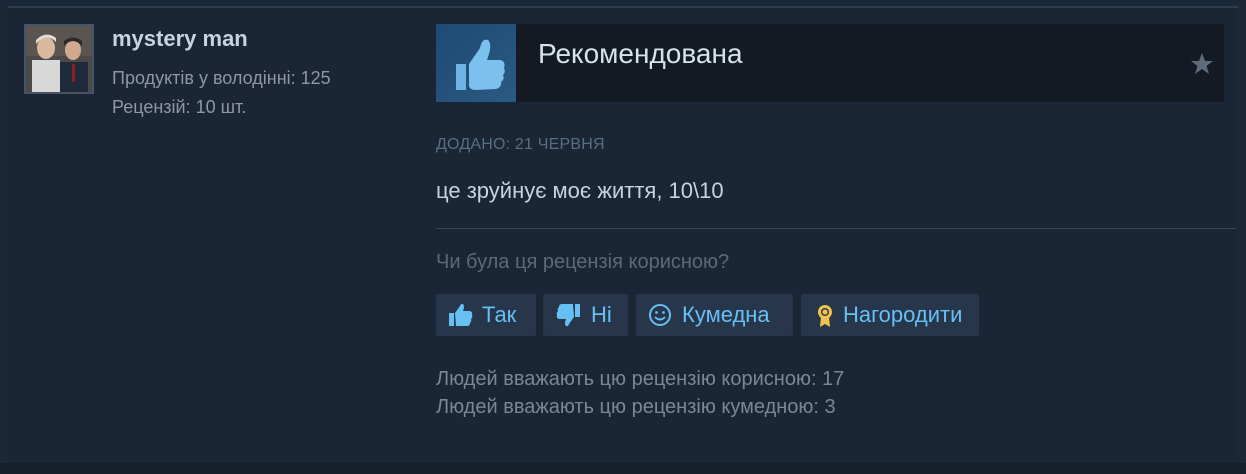 The height and width of the screenshot is (474, 1246). Describe the element at coordinates (640, 53) in the screenshot. I see `verdict-title: Рекомендована` at that location.